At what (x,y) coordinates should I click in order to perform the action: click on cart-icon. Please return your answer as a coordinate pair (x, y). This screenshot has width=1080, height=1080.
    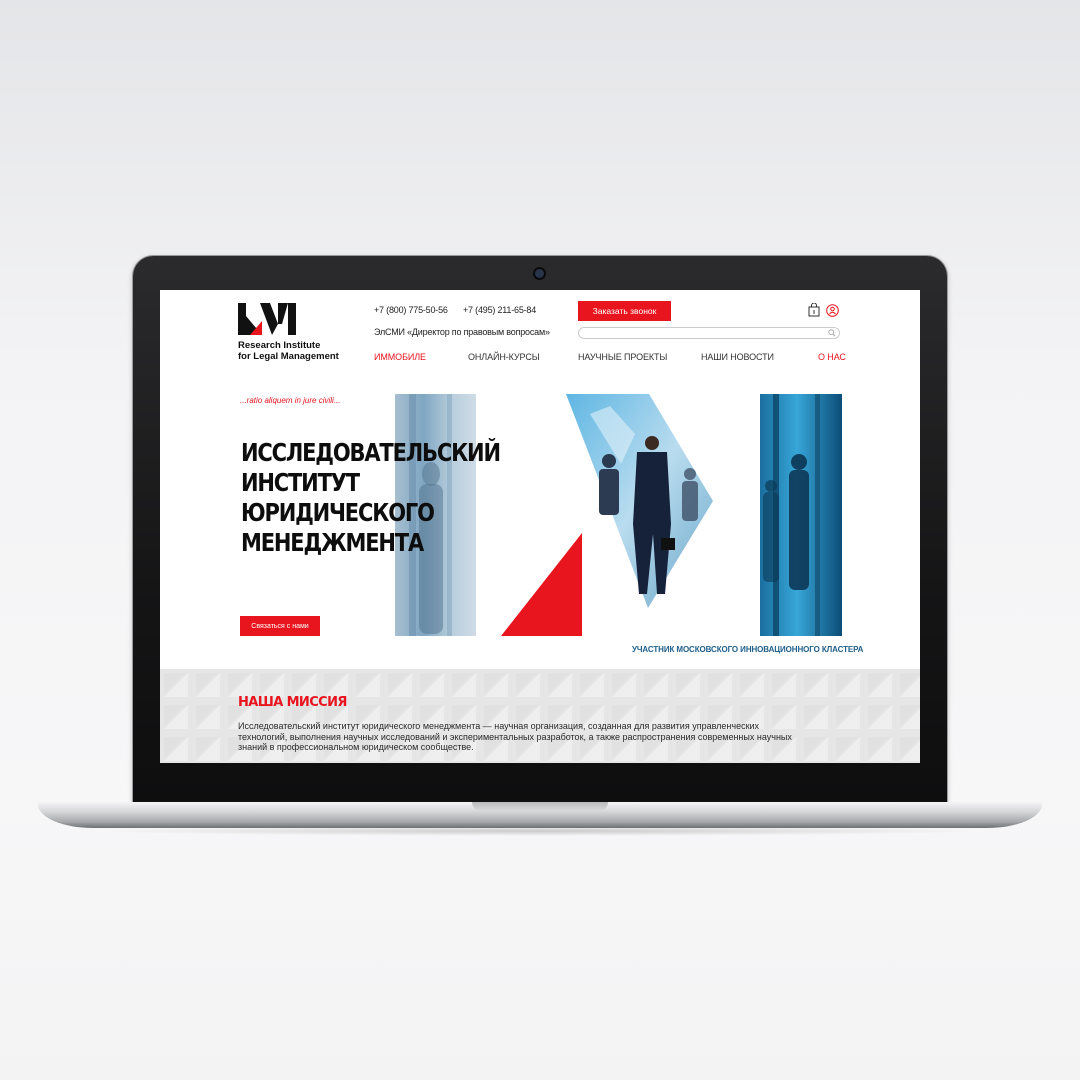
    Looking at the image, I should click on (814, 310).